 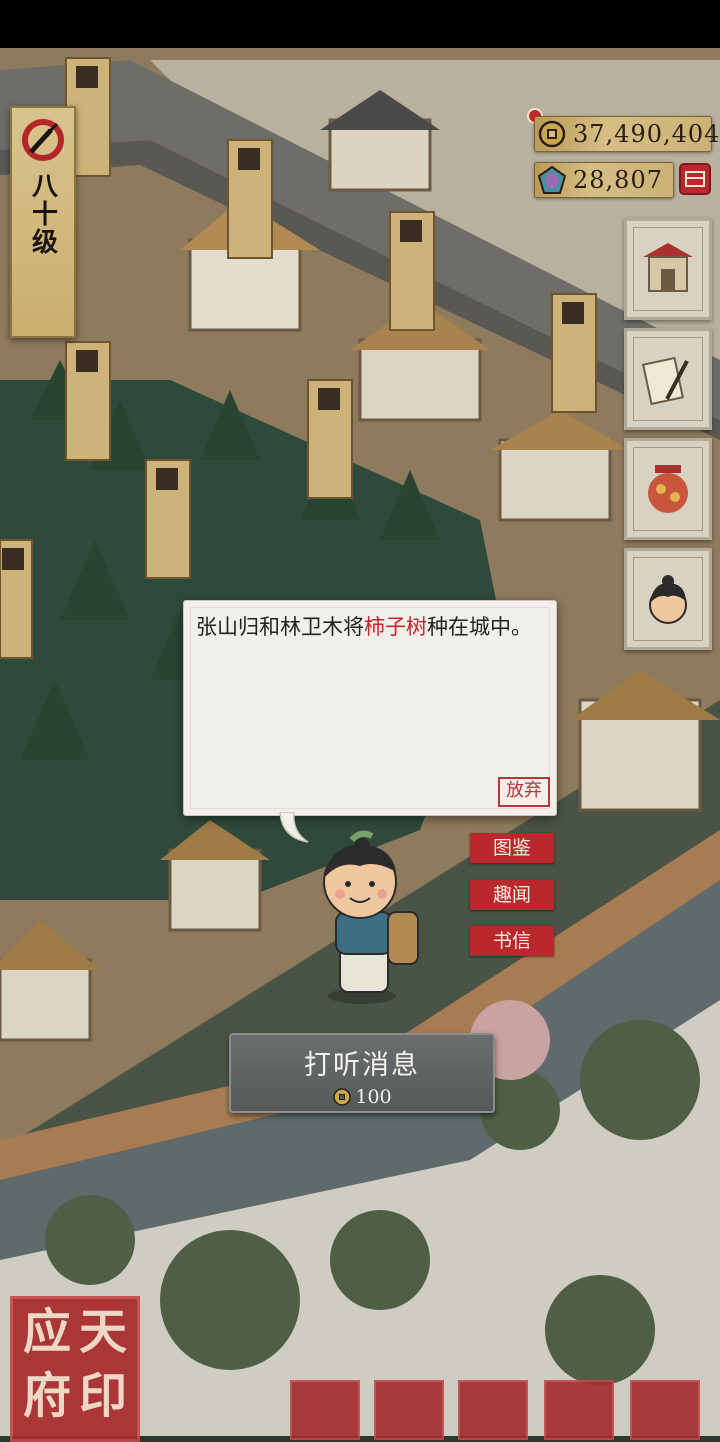 What do you see at coordinates (373, 1097) in the screenshot?
I see `inquire-cost-value: 100` at bounding box center [373, 1097].